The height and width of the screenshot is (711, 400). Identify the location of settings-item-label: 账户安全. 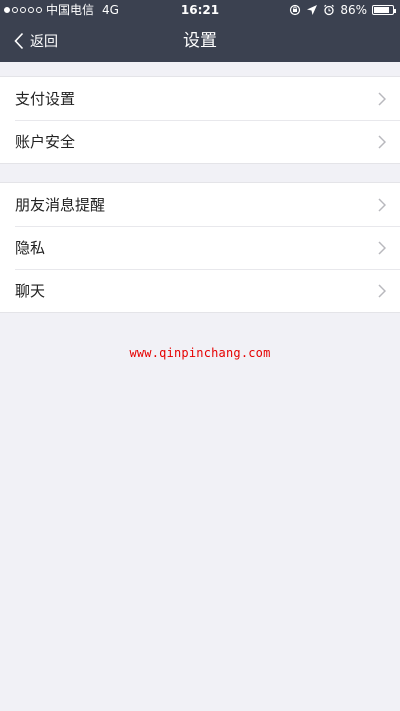
(45, 142).